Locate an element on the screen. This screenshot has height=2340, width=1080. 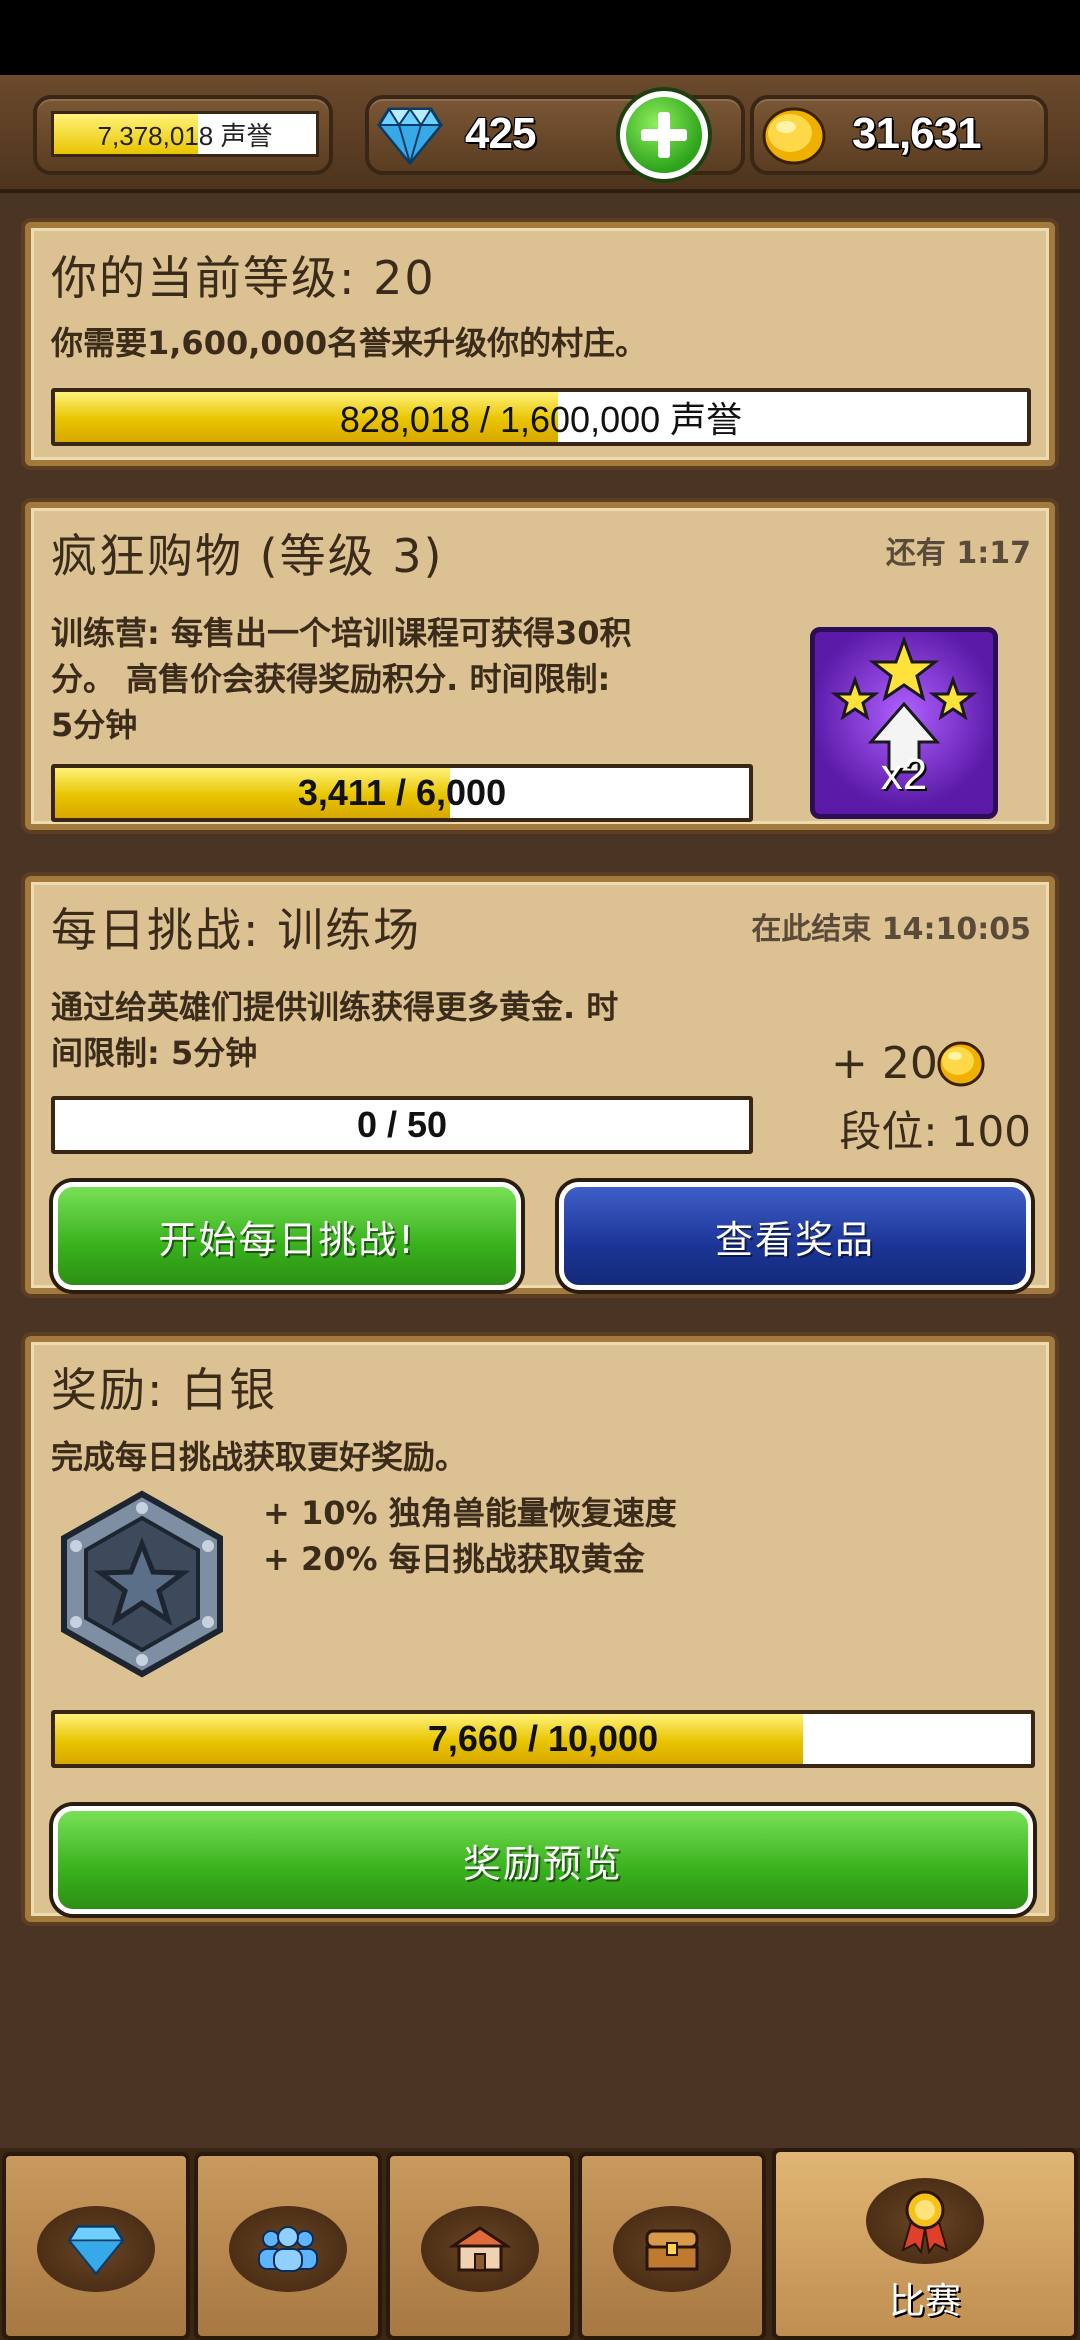
buy-gems-plus-button is located at coordinates (664, 135).